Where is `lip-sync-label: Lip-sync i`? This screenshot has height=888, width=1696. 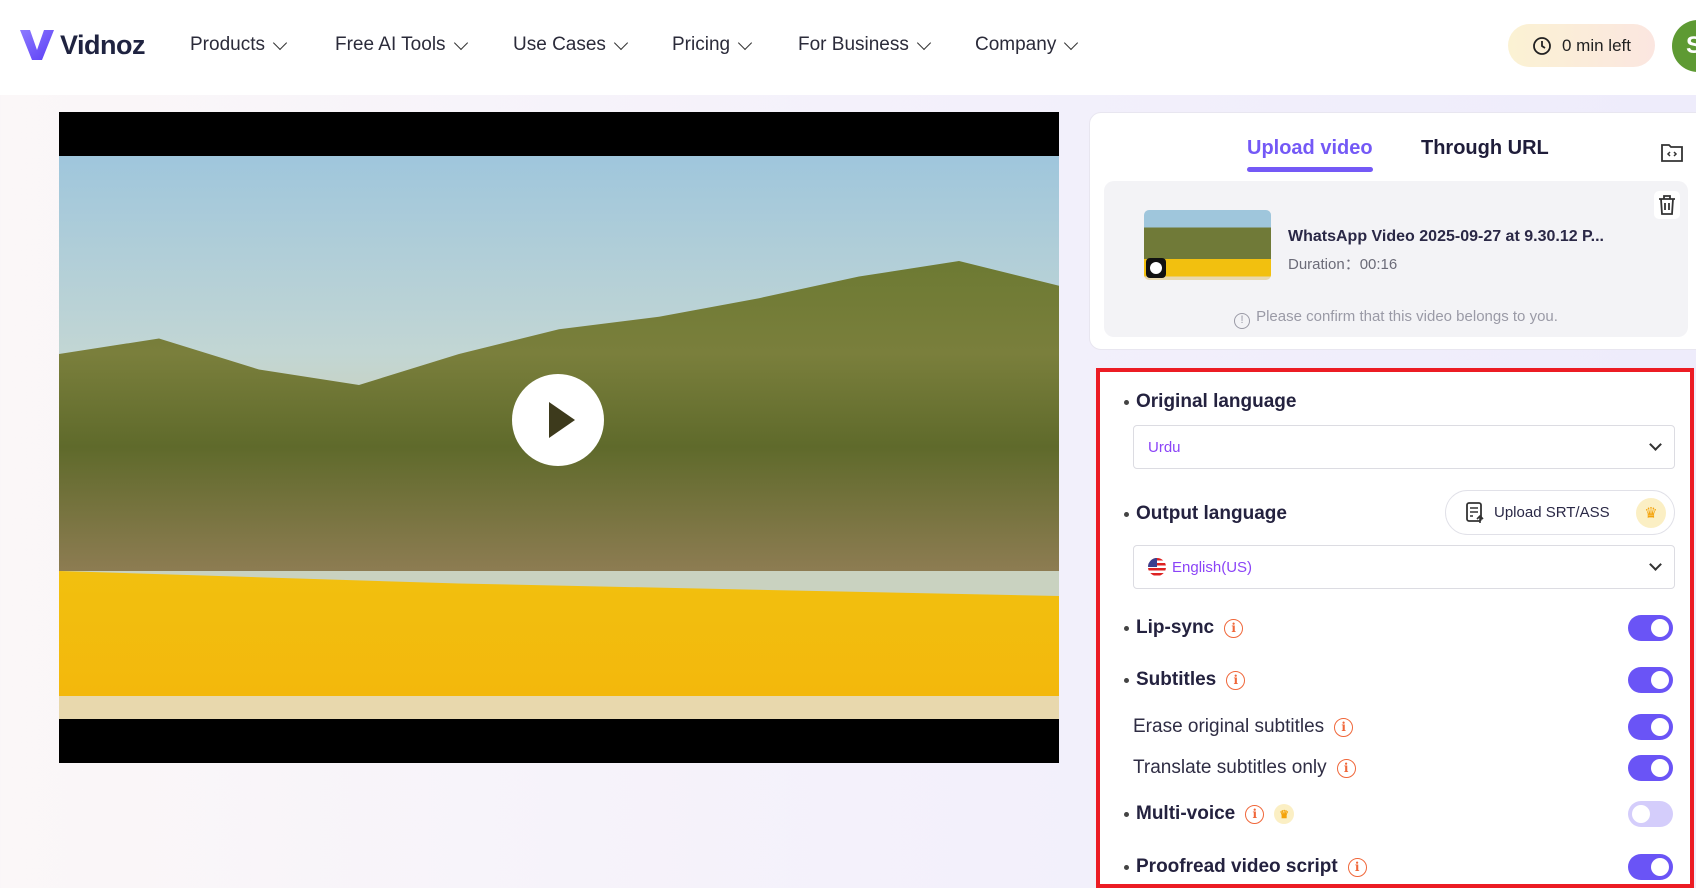 lip-sync-label: Lip-sync i is located at coordinates (1184, 628).